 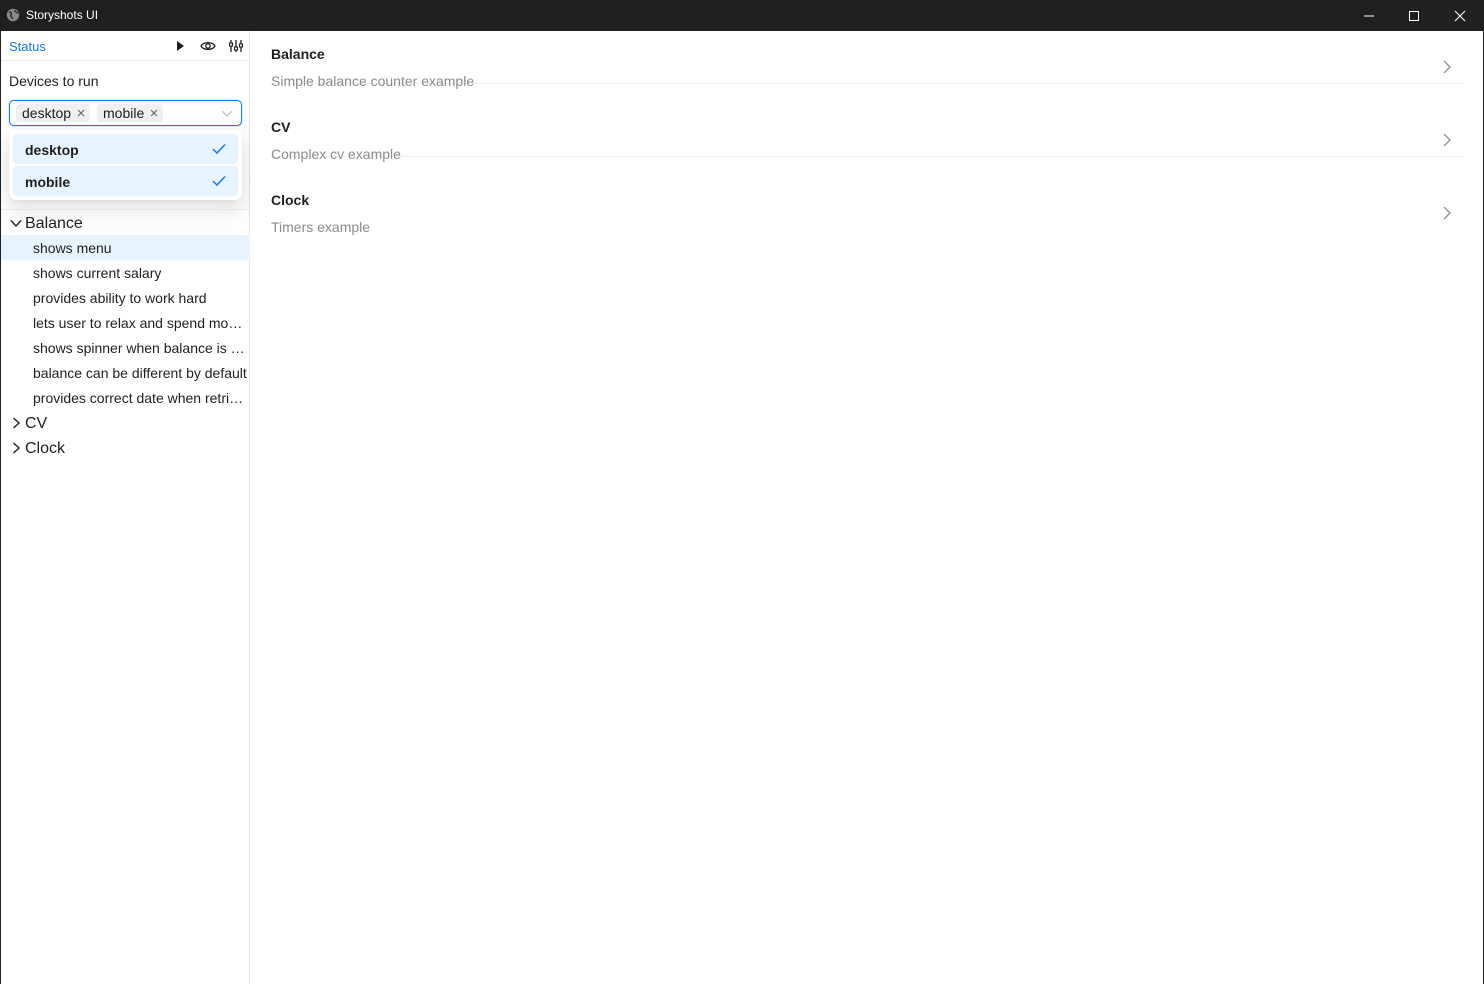 I want to click on device-tag-mobile: mobile, so click(x=130, y=113).